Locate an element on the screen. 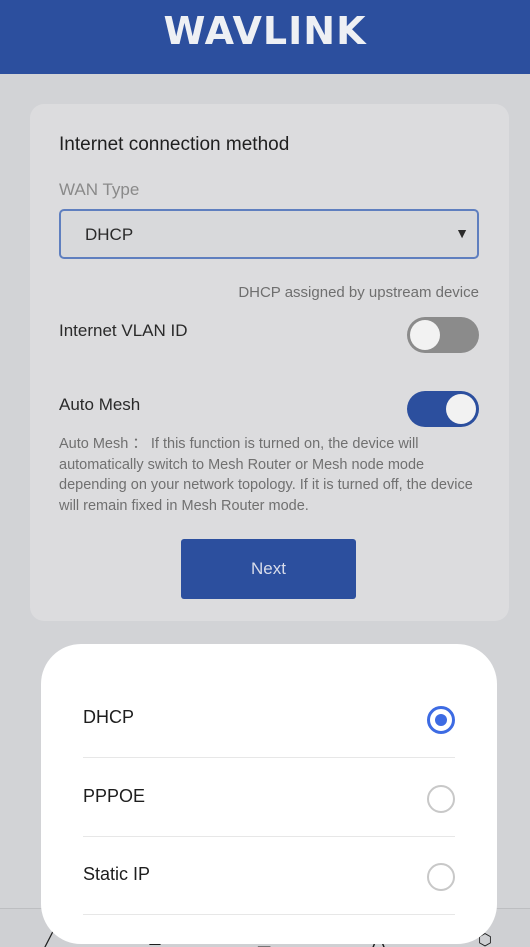 The image size is (530, 947). picker-option-static-ip: Static IP is located at coordinates (269, 876).